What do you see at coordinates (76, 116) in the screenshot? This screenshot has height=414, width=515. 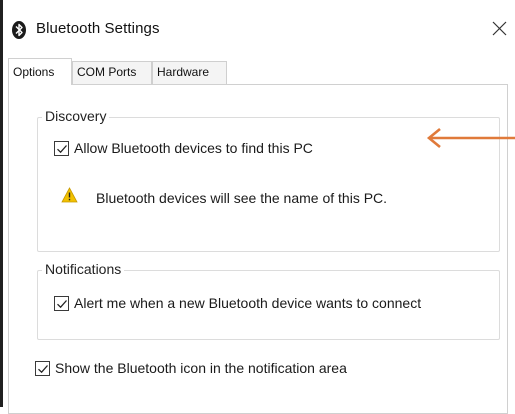 I see `discovery-legend: Discovery` at bounding box center [76, 116].